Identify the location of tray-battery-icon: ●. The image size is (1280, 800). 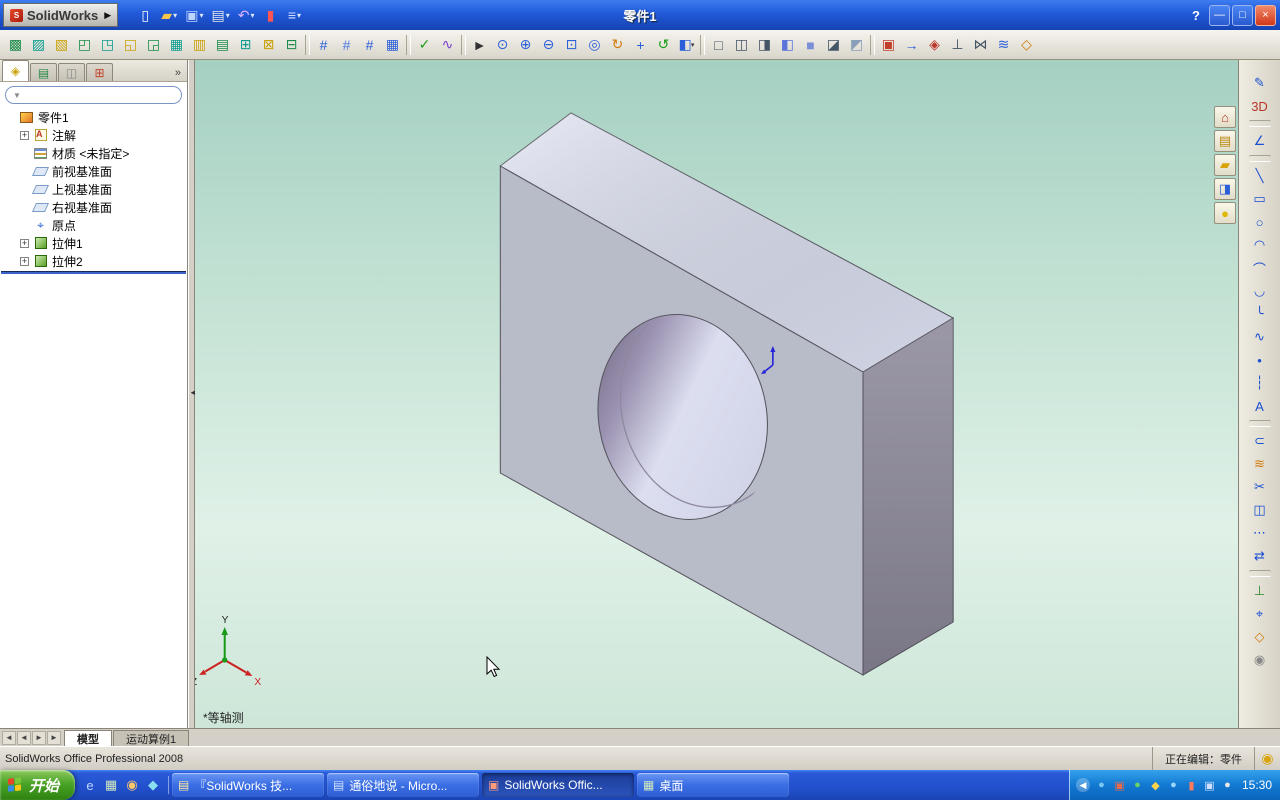
(1227, 785).